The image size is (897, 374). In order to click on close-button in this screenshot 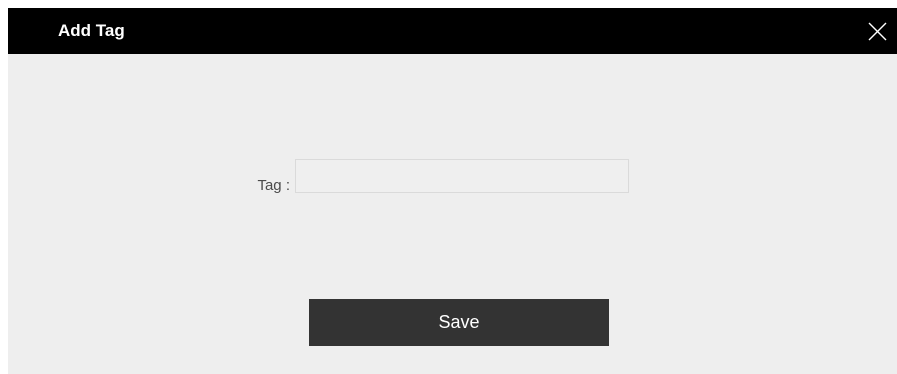, I will do `click(877, 31)`.